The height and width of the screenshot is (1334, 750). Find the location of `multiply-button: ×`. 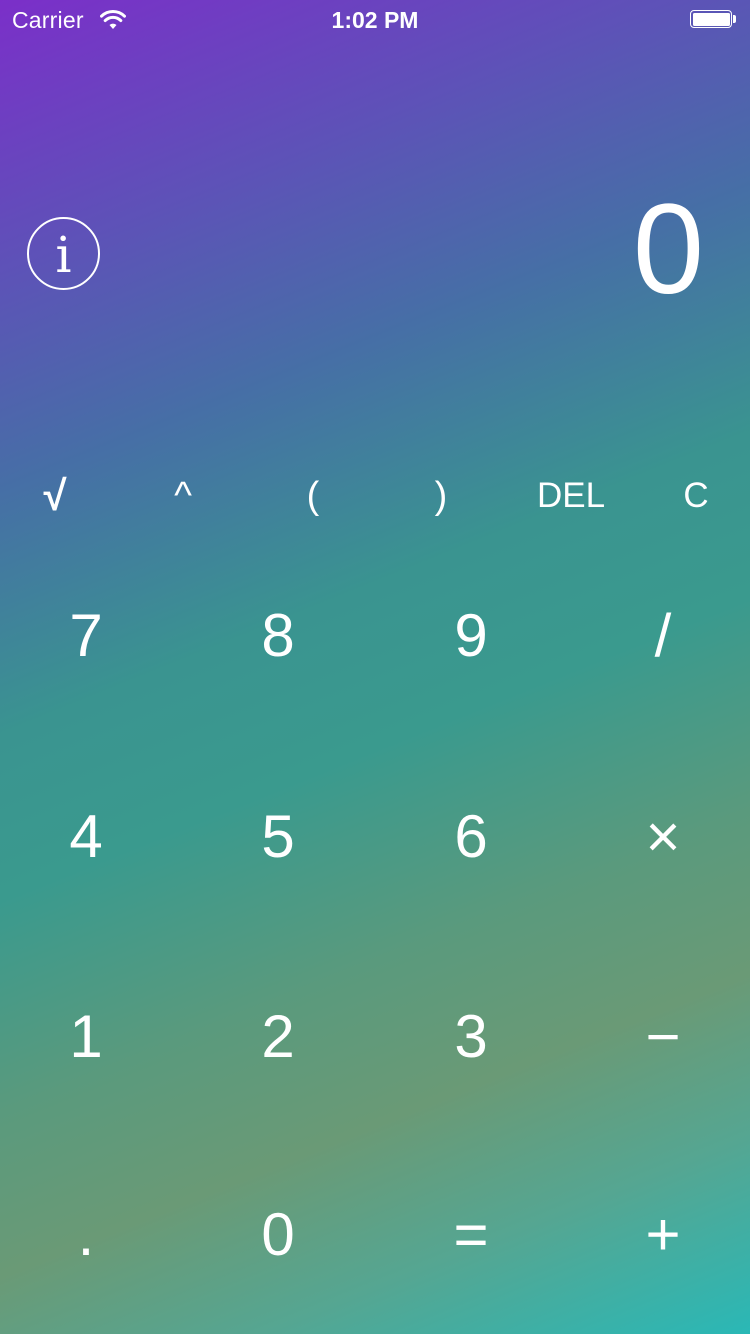

multiply-button: × is located at coordinates (658, 836).